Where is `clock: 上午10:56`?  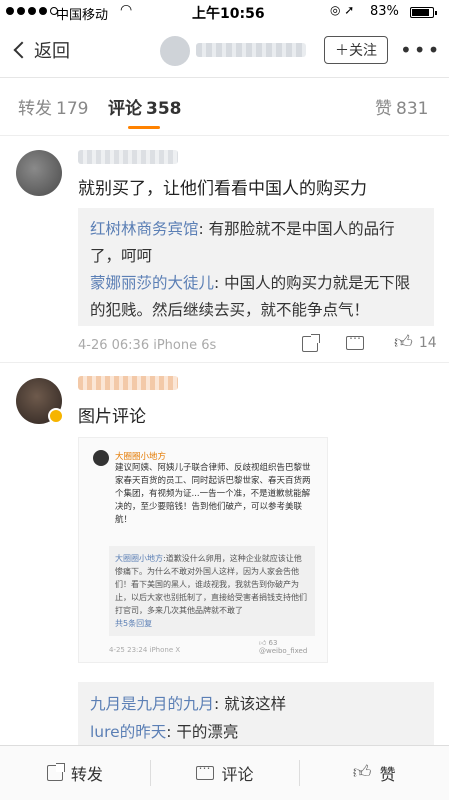
clock: 上午10:56 is located at coordinates (228, 14).